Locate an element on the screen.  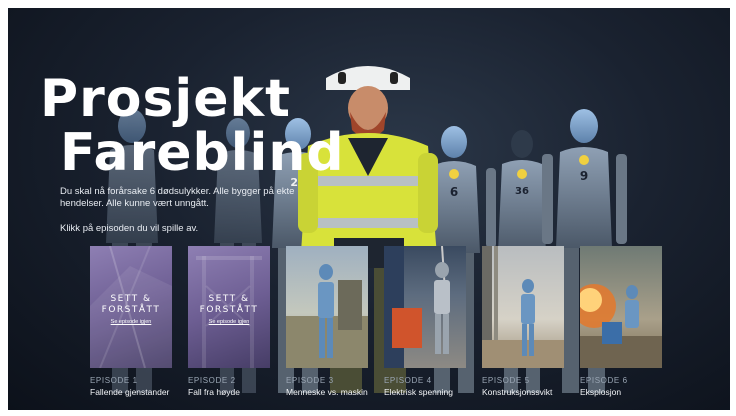
svg-text: 36 is located at coordinates (522, 191).